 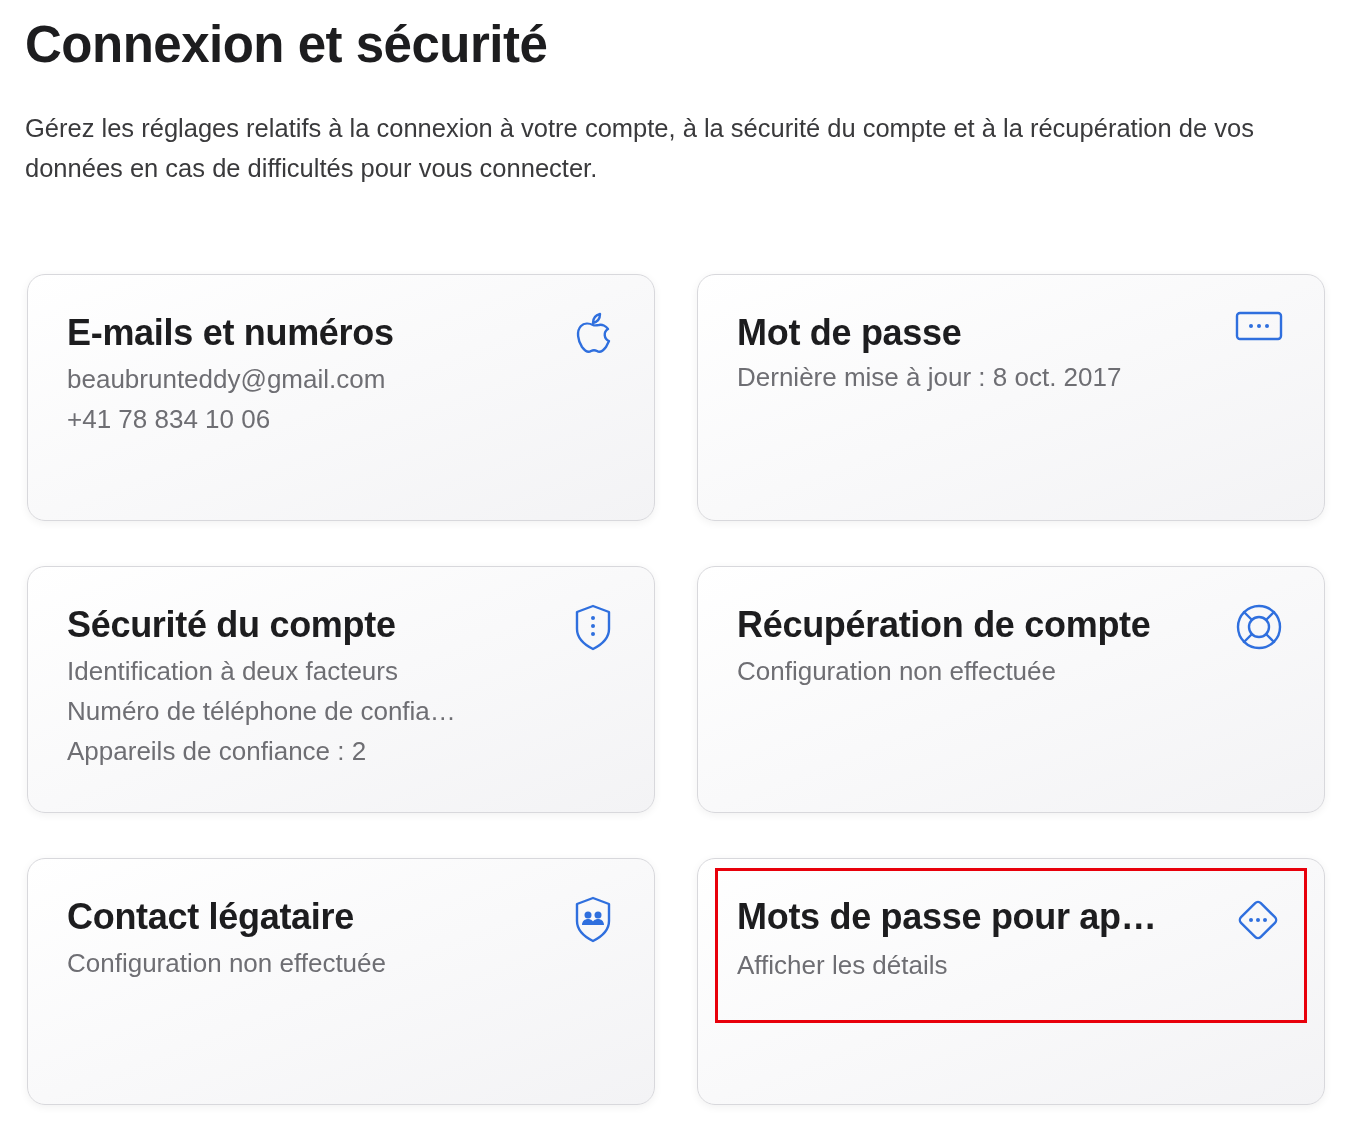 What do you see at coordinates (231, 625) in the screenshot?
I see `card-title: Sécurité du compte` at bounding box center [231, 625].